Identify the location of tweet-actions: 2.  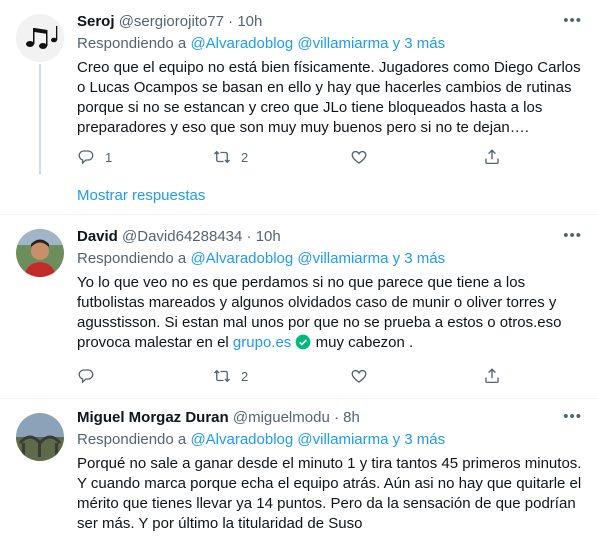
(297, 377).